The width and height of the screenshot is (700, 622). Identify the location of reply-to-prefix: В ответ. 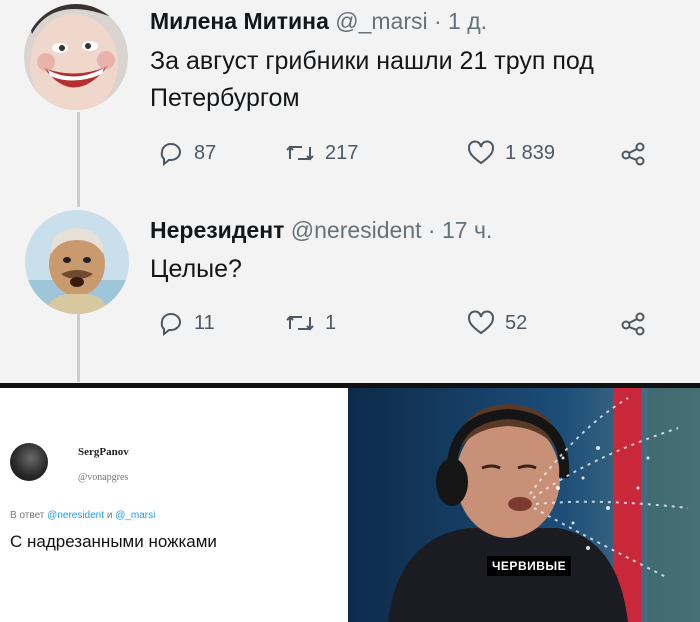
(27, 515).